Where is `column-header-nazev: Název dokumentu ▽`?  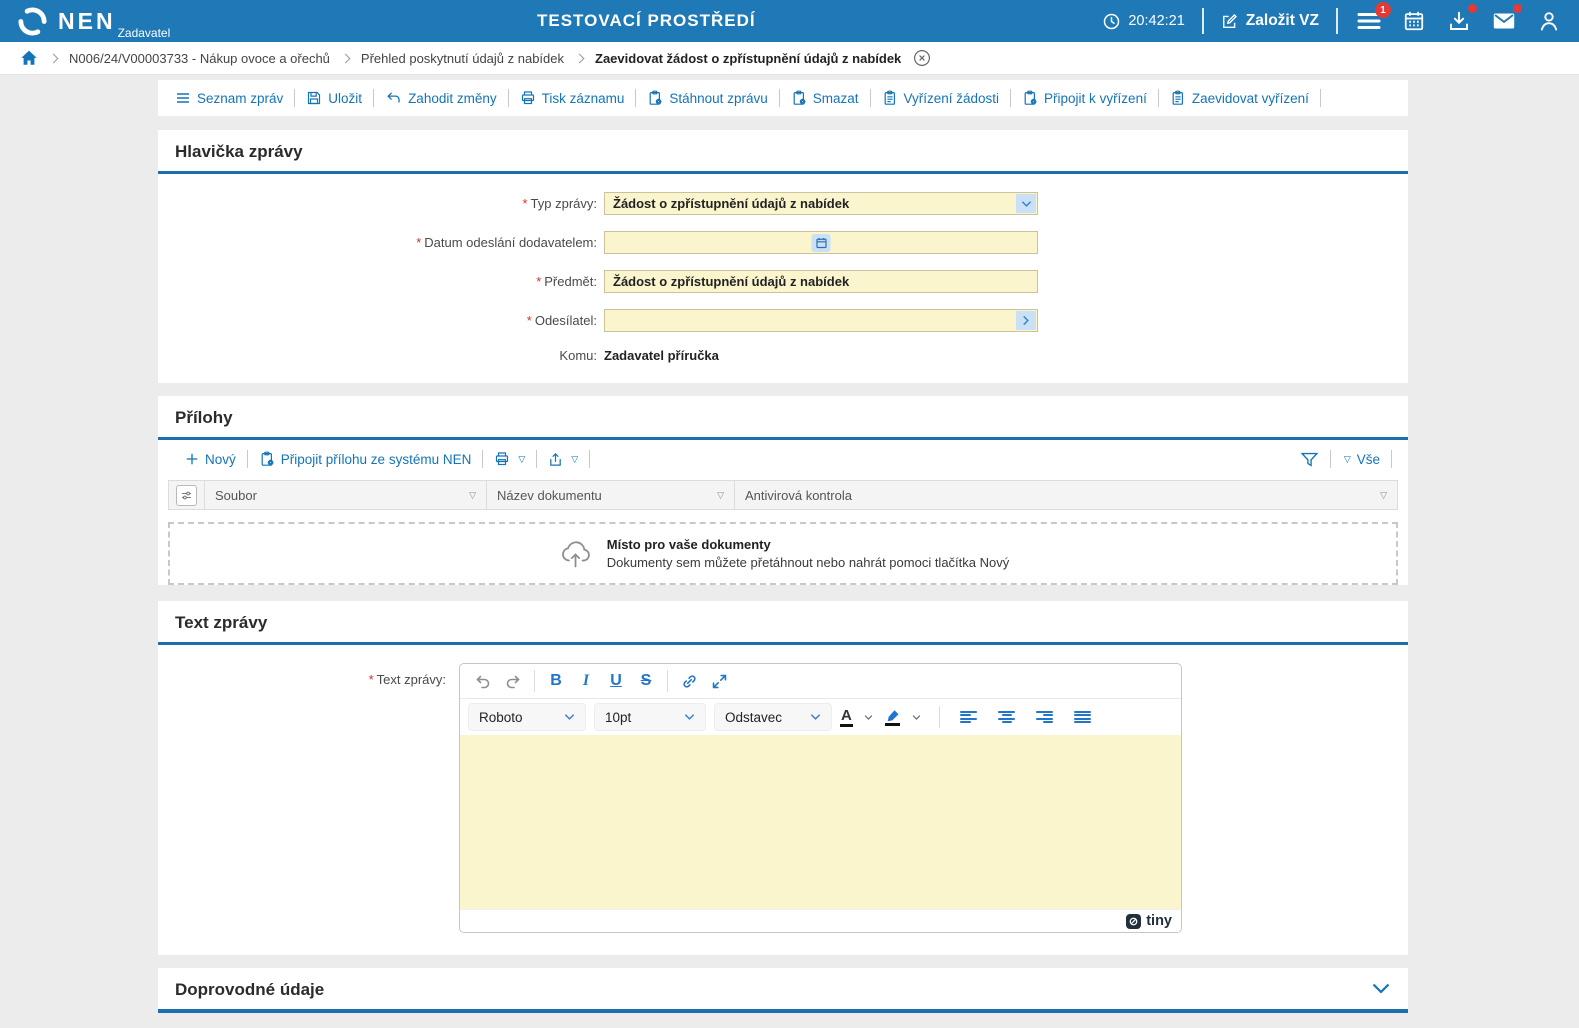
column-header-nazev: Název dokumentu ▽ is located at coordinates (611, 495).